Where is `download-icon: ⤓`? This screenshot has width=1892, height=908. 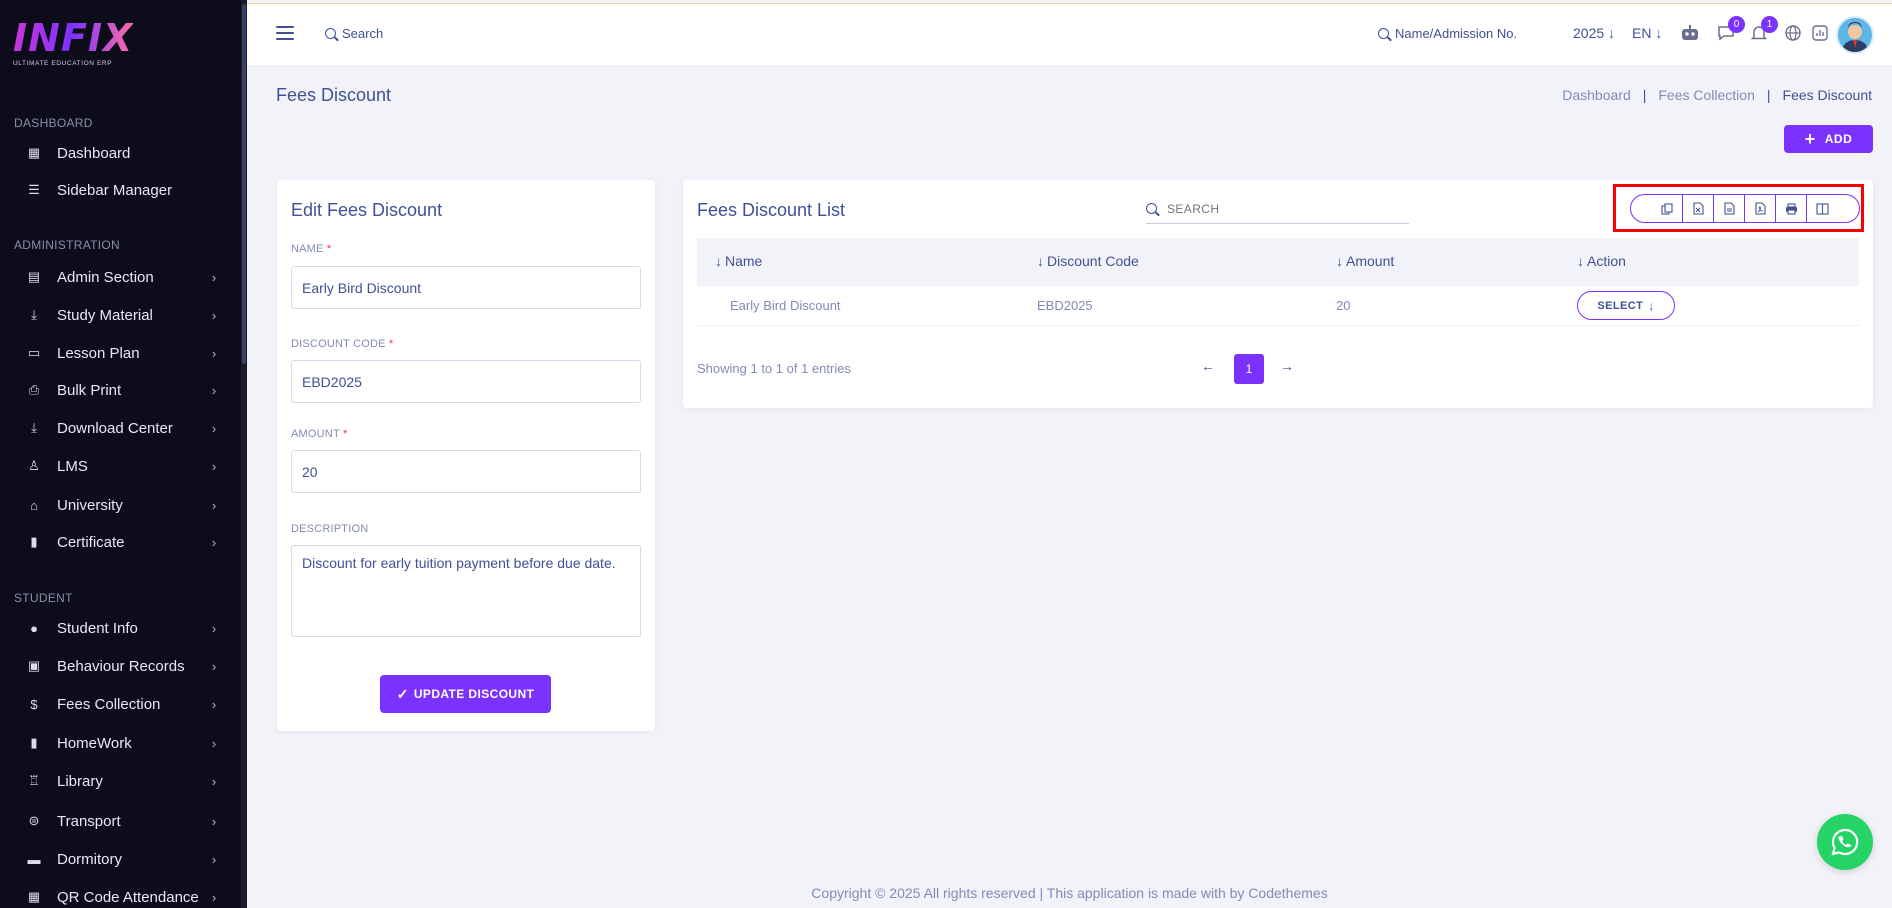 download-icon: ⤓ is located at coordinates (34, 314).